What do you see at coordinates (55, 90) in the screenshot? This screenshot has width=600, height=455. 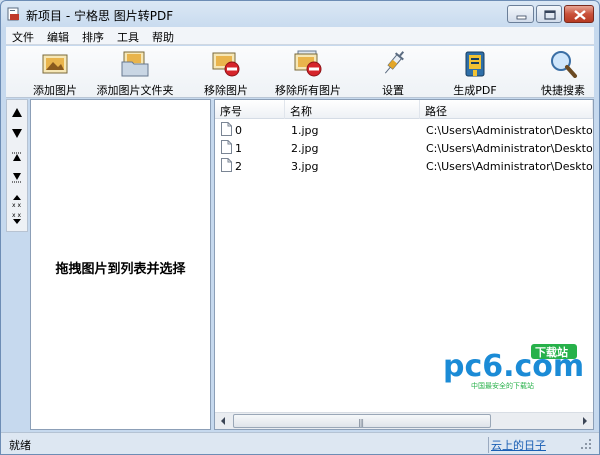 I see `add-image-label: 添加图片` at bounding box center [55, 90].